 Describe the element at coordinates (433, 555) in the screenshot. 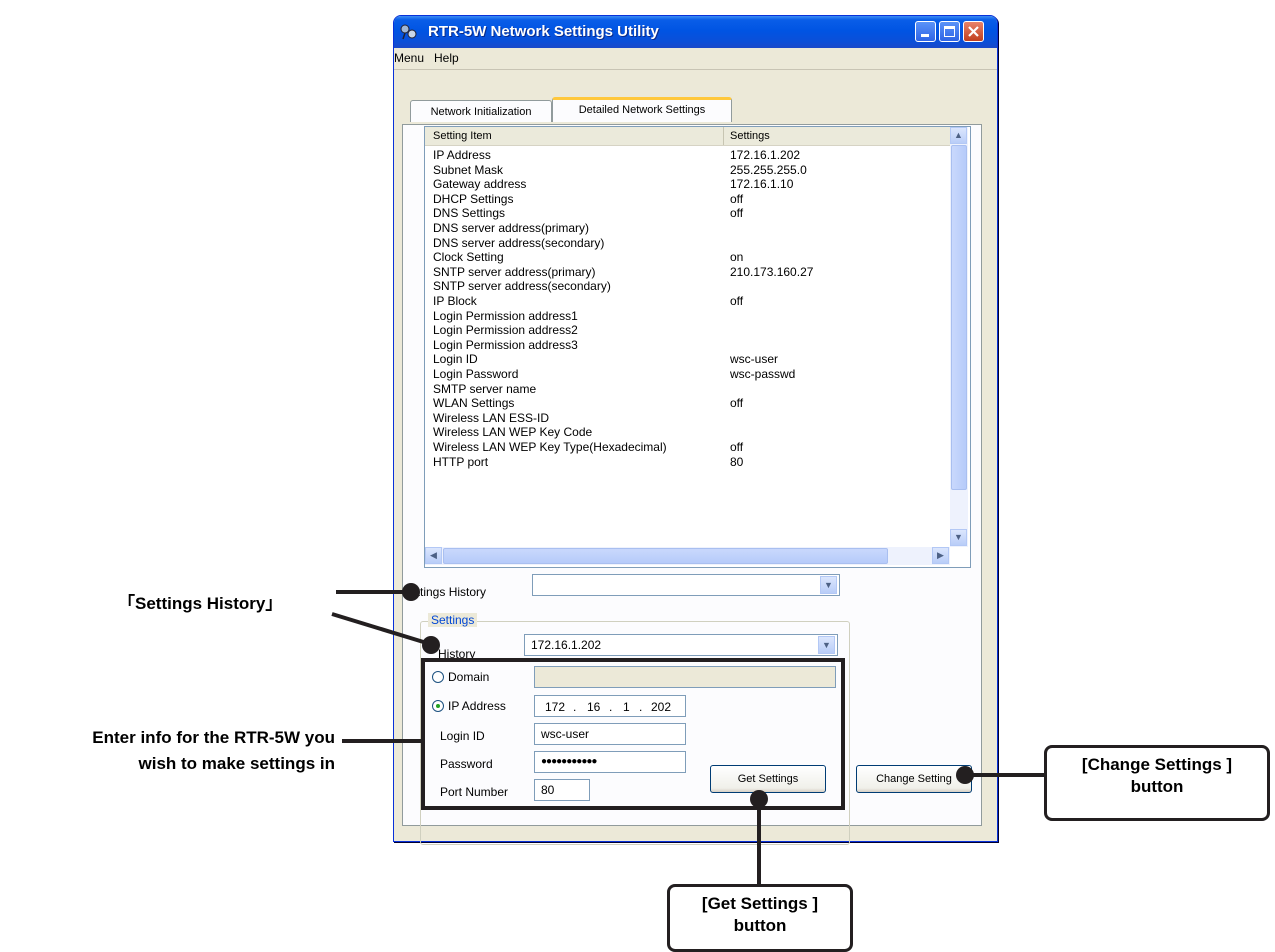

I see `scroll-left-icon: ◀` at that location.